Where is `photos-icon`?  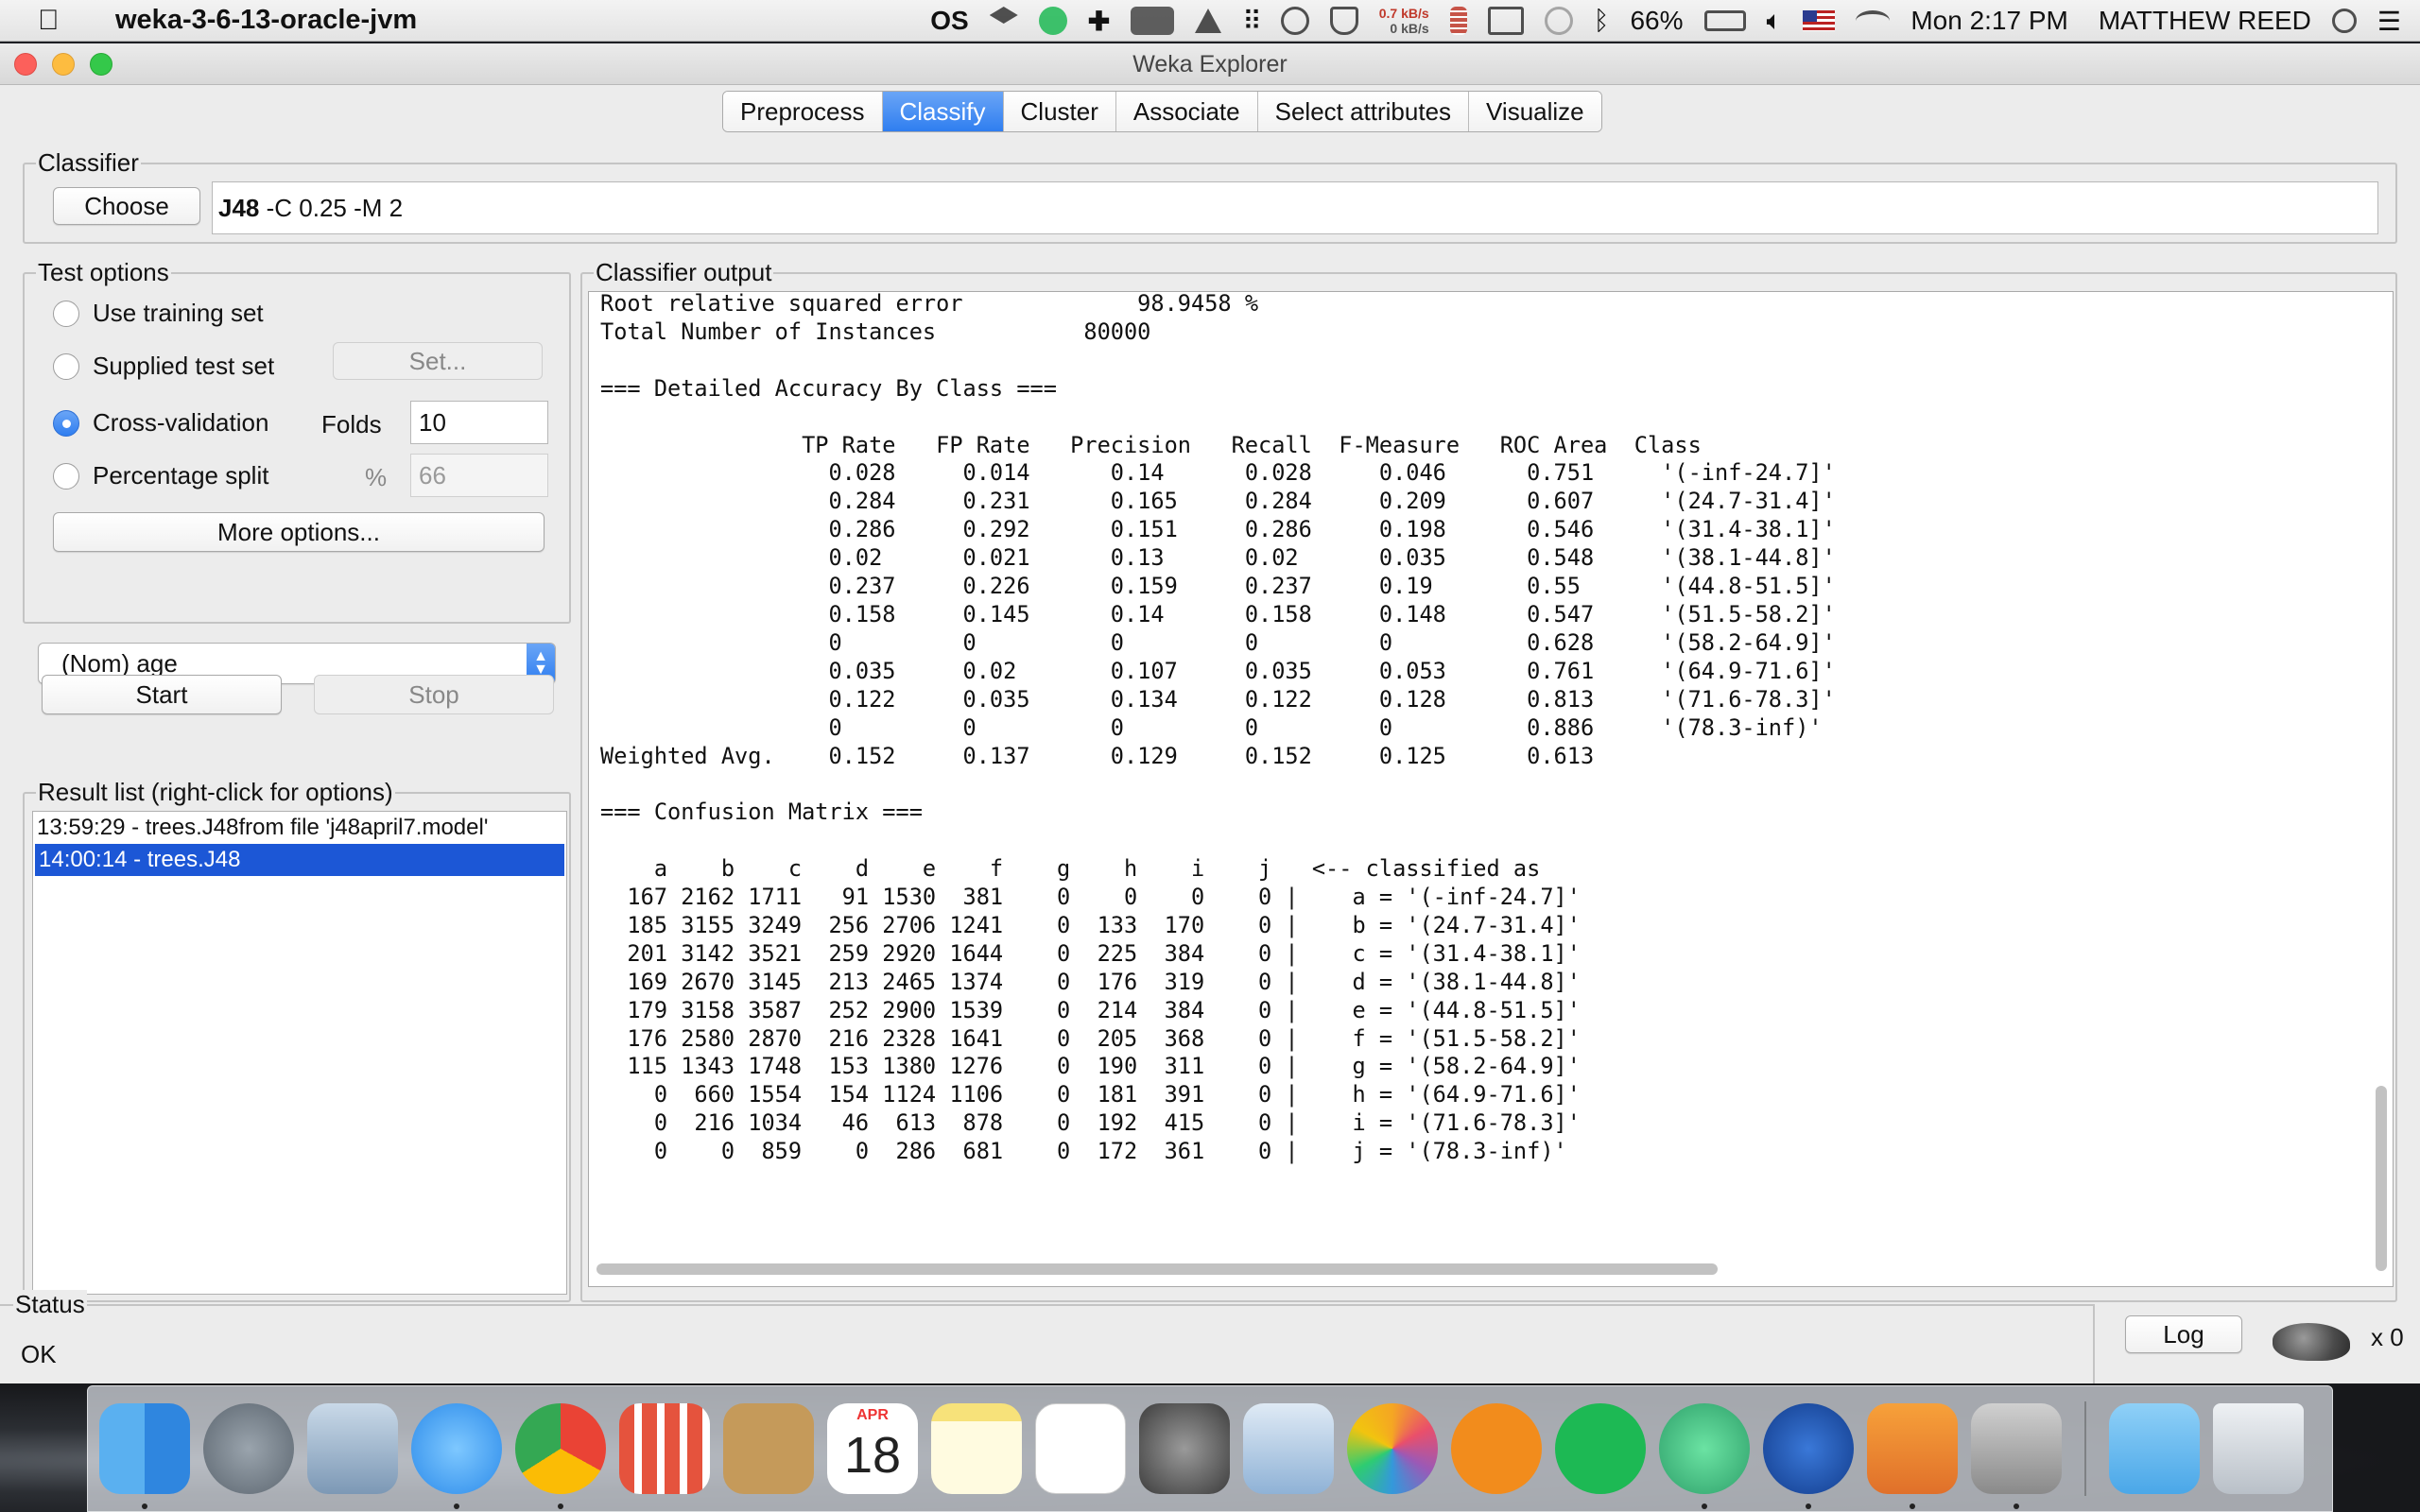 photos-icon is located at coordinates (1392, 1448).